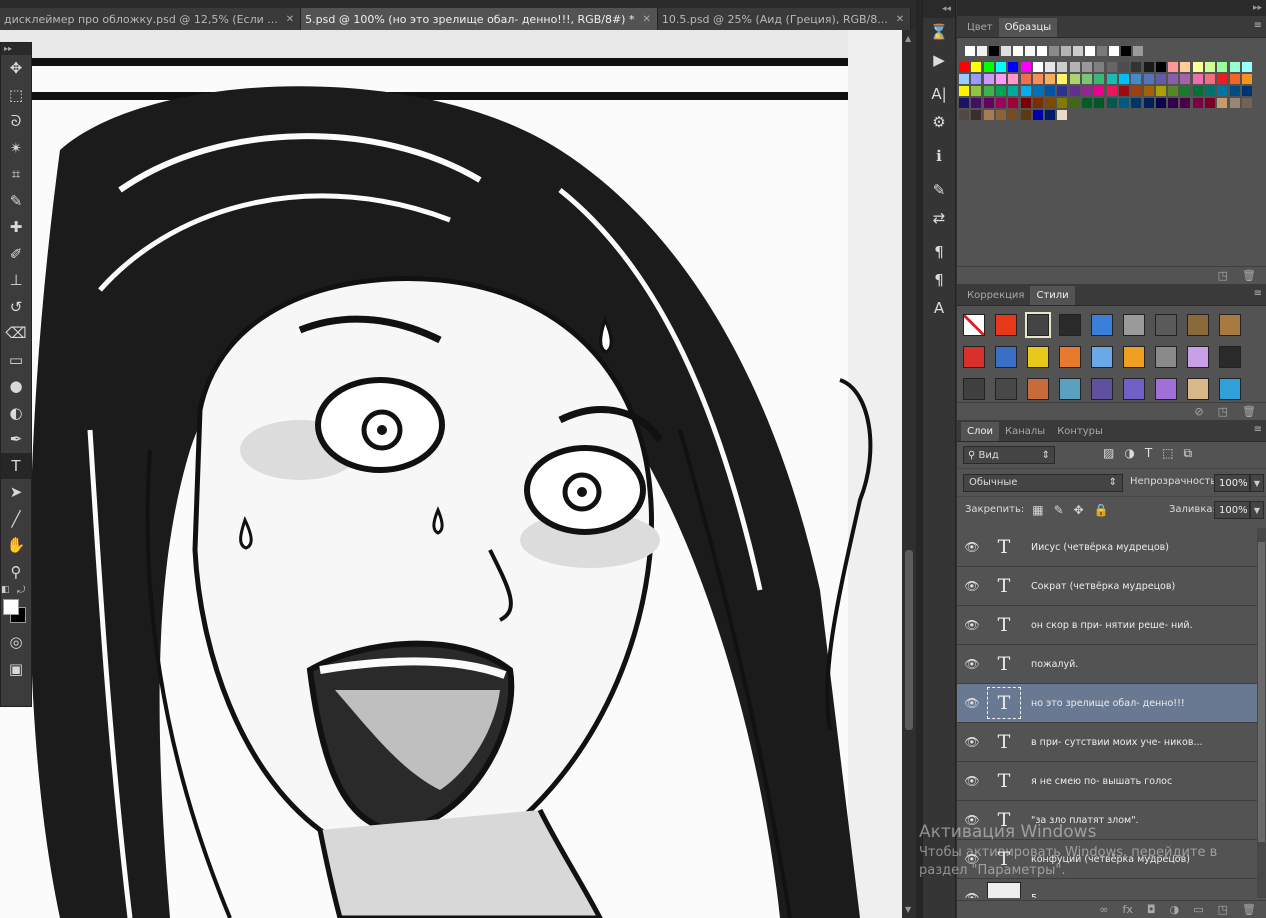 This screenshot has height=918, width=1266. Describe the element at coordinates (1108, 453) in the screenshot. I see `filter-pixel-icon: ▨` at that location.